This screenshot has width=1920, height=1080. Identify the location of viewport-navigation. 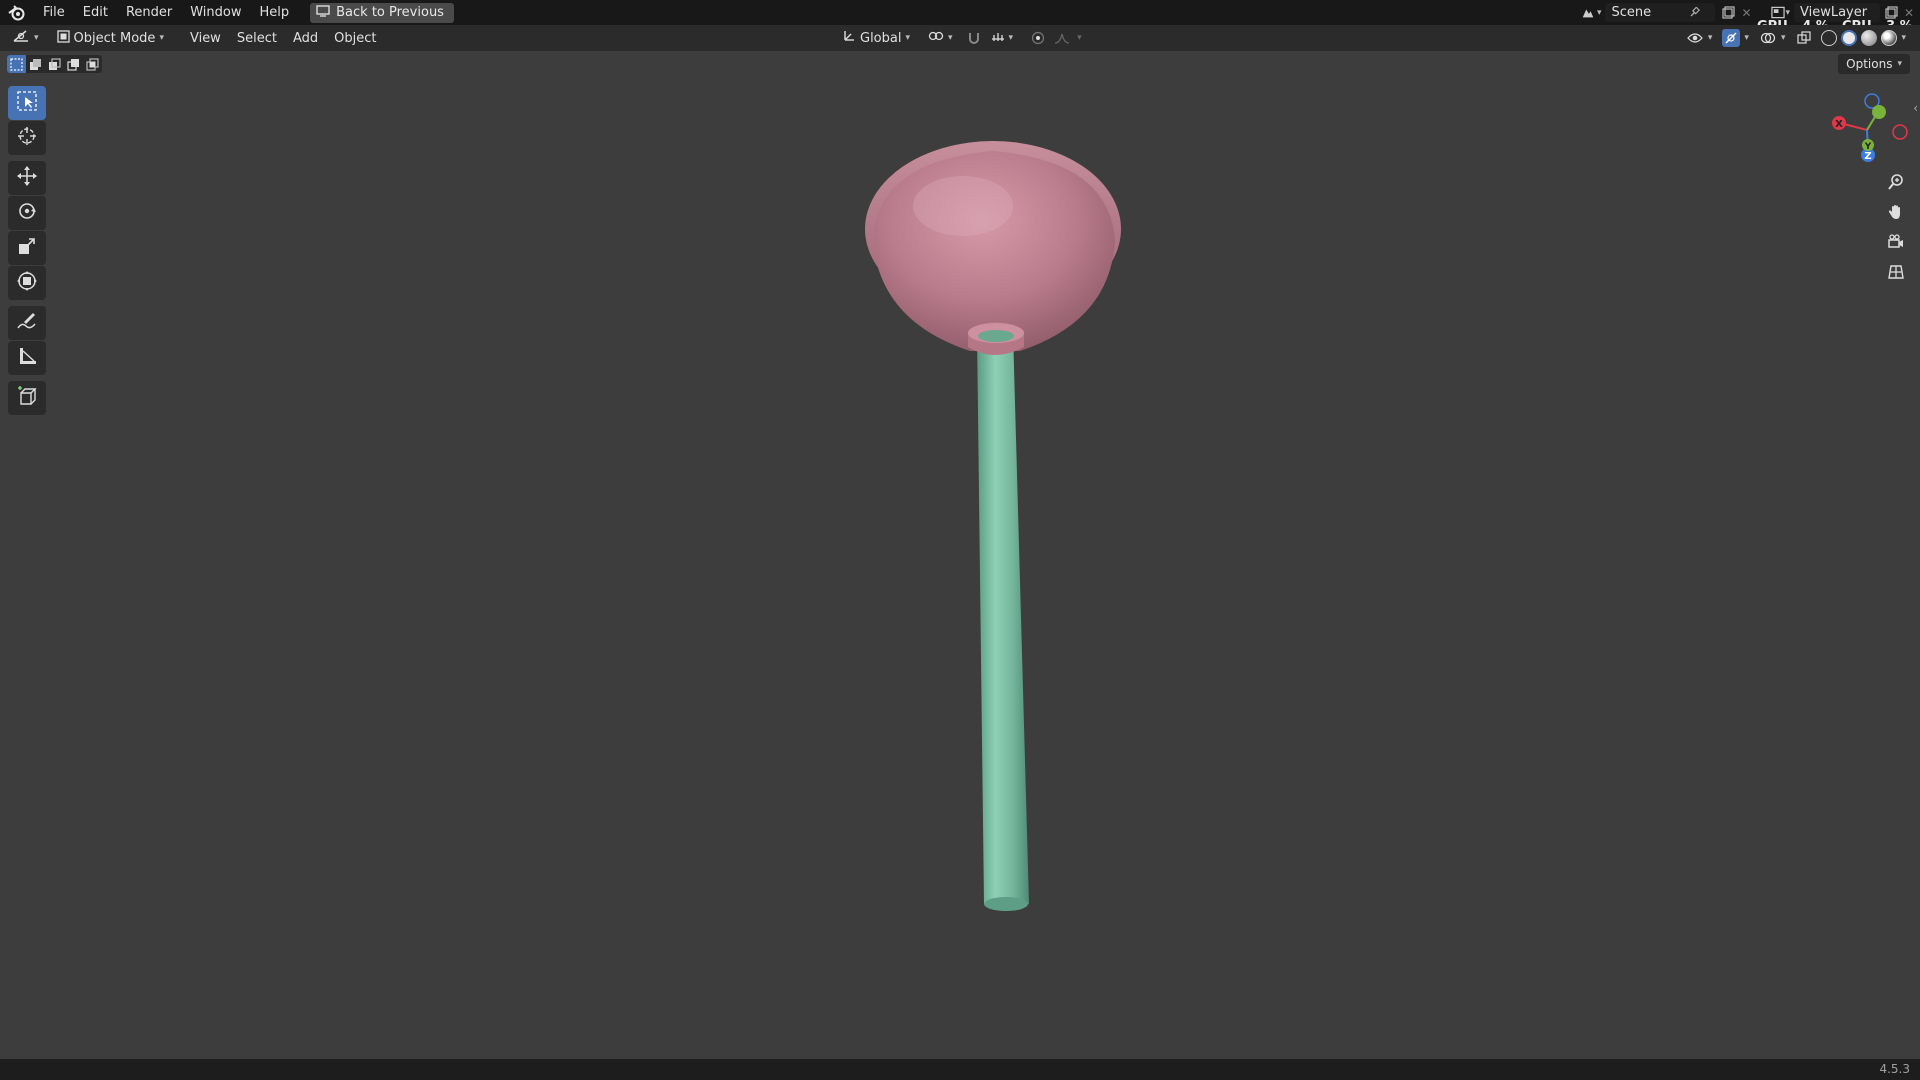
(1896, 228).